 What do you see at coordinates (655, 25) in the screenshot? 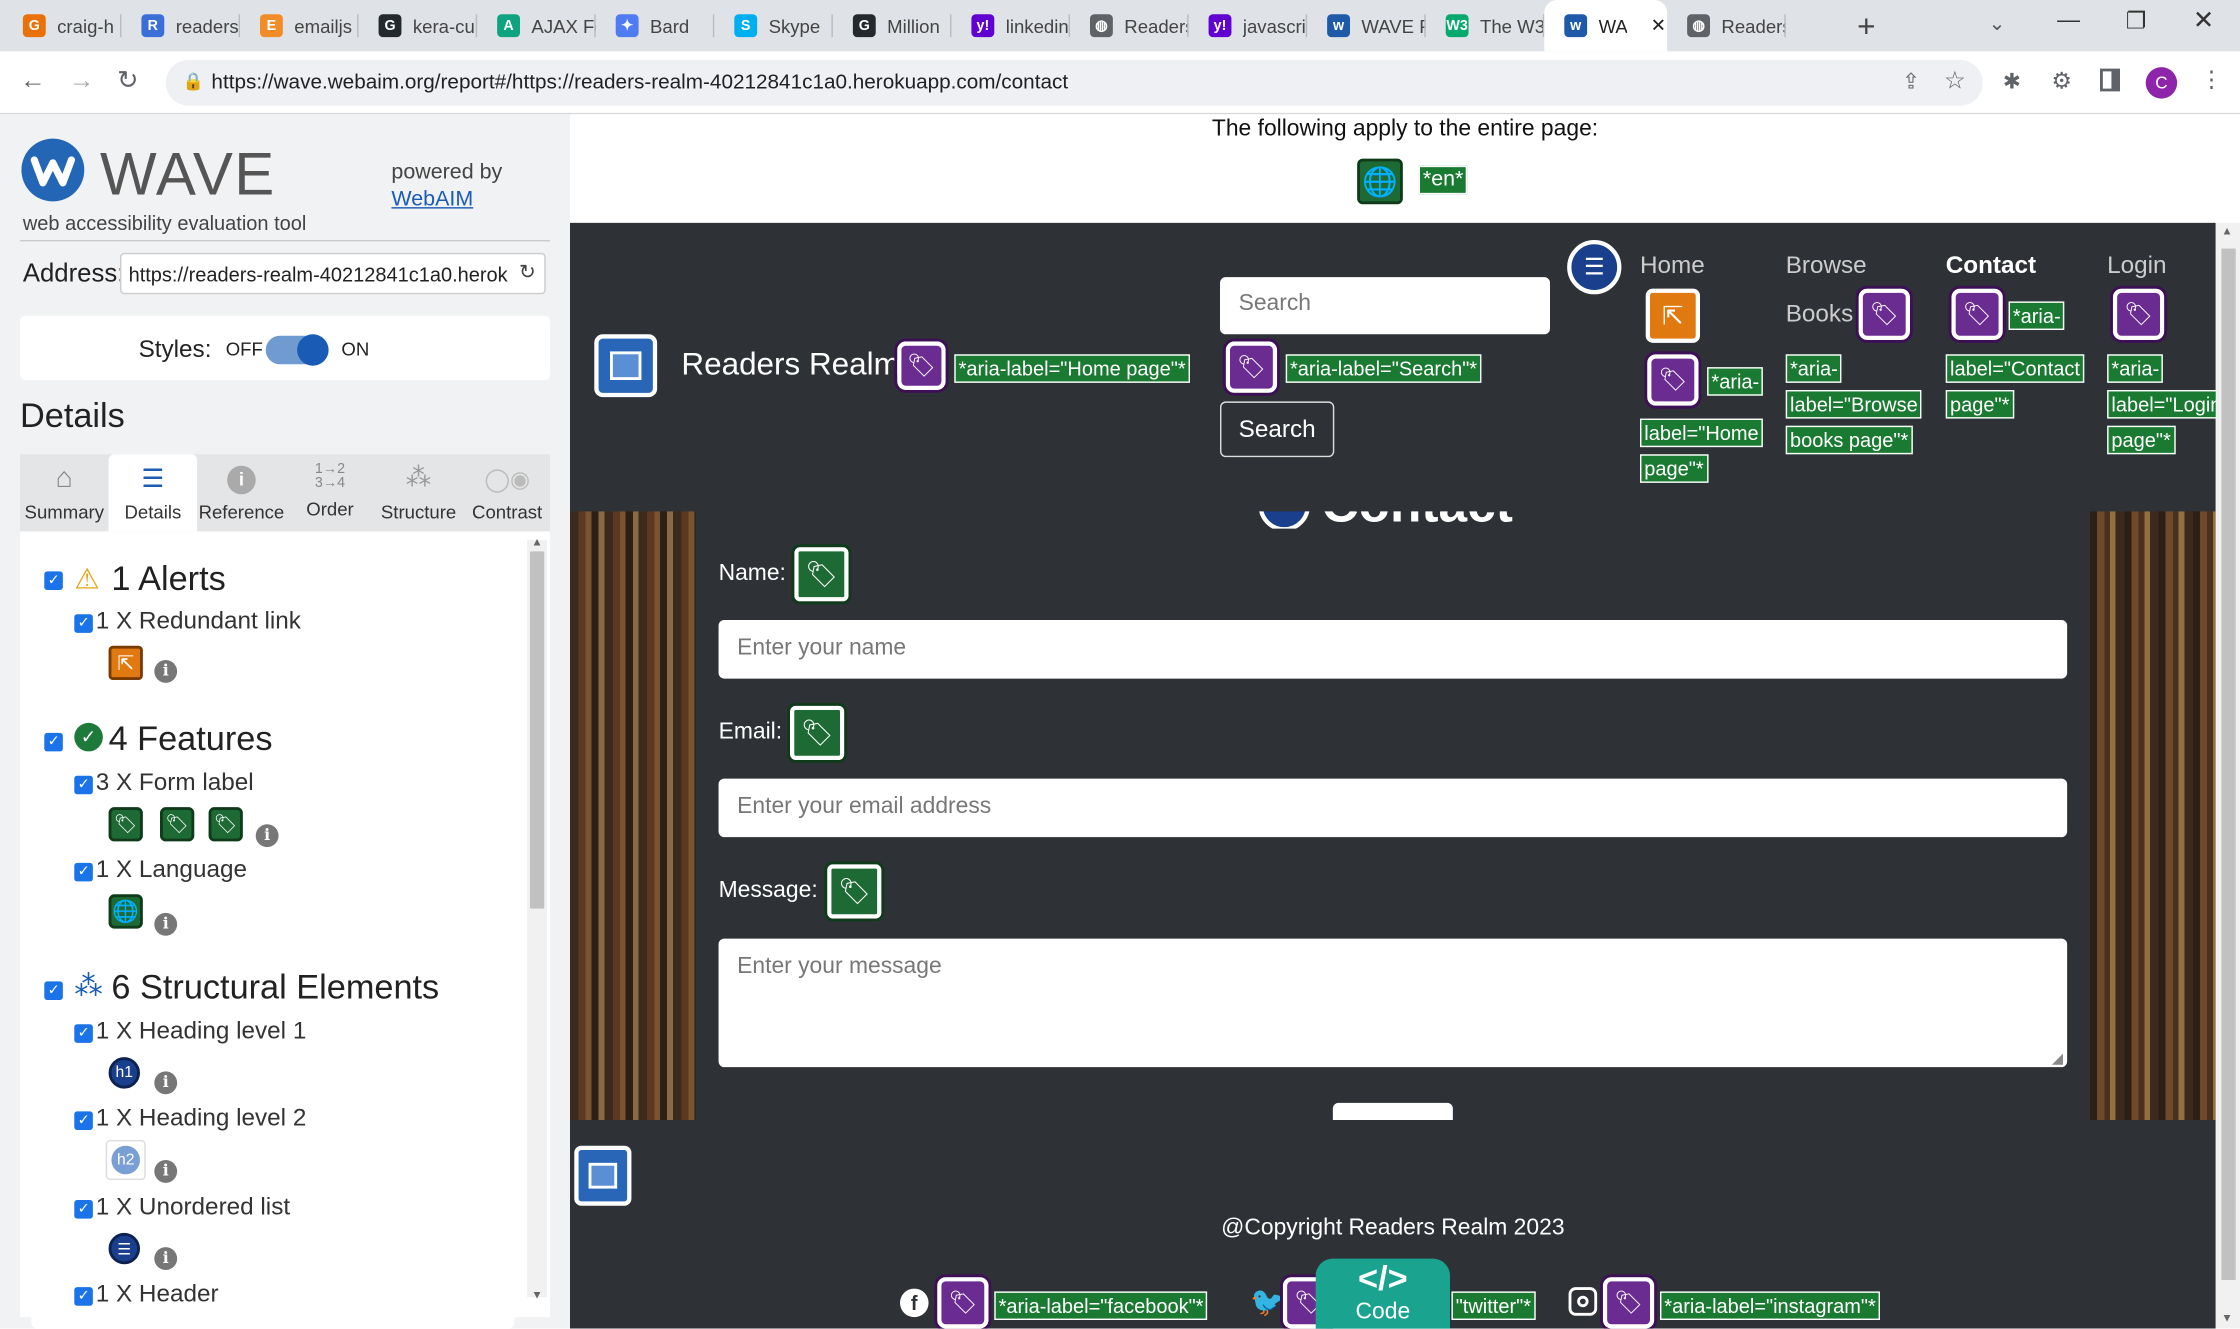
I see `browser-tab: ✦ Bard` at bounding box center [655, 25].